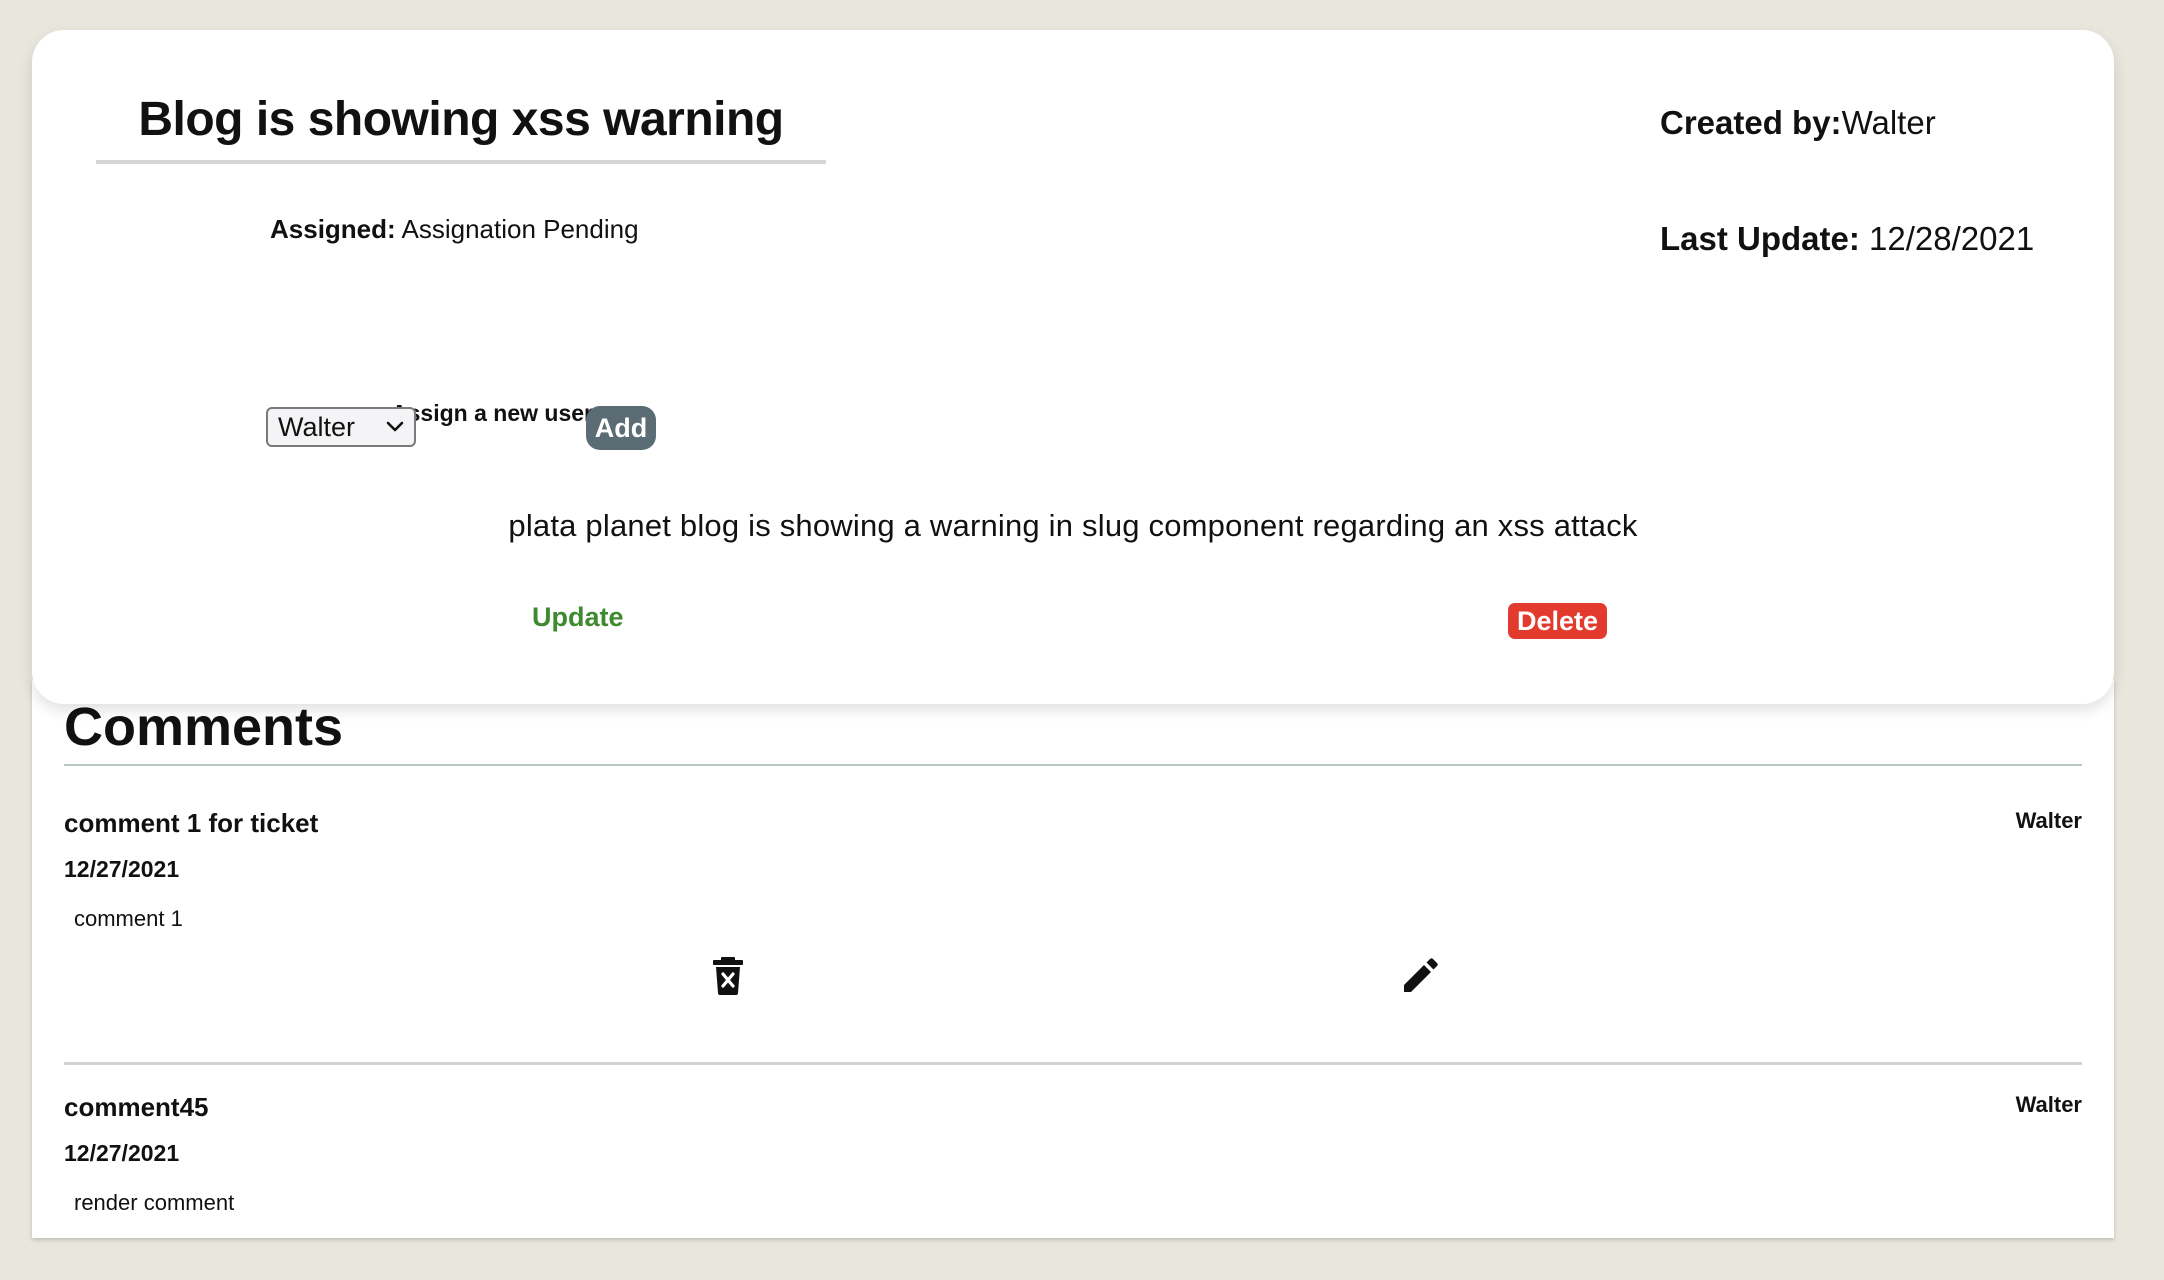 The height and width of the screenshot is (1280, 2164). What do you see at coordinates (136, 1107) in the screenshot?
I see `comment-title: comment45` at bounding box center [136, 1107].